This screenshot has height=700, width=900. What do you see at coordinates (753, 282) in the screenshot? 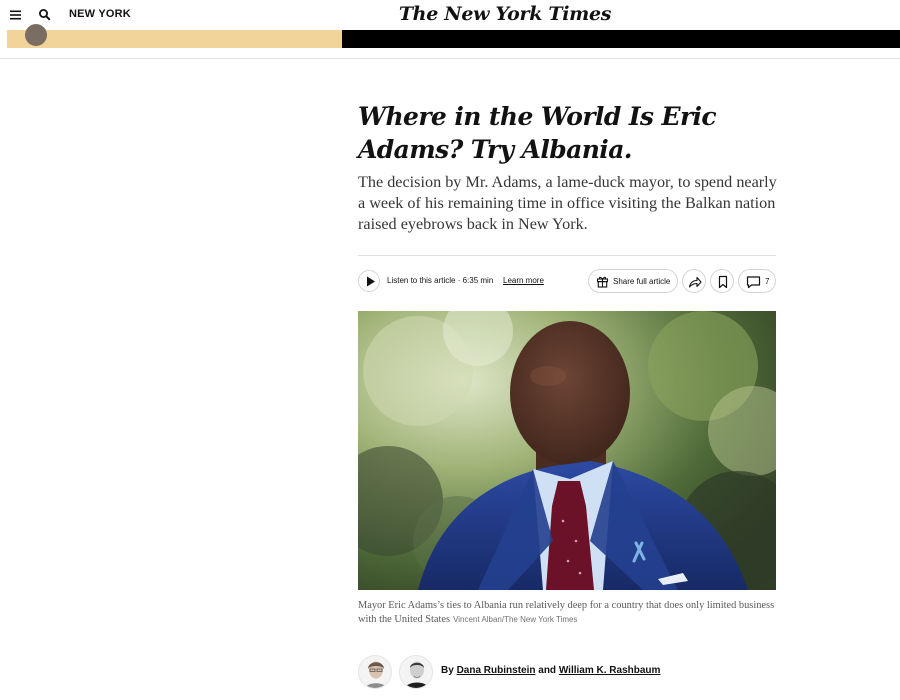
I see `comment-icon` at bounding box center [753, 282].